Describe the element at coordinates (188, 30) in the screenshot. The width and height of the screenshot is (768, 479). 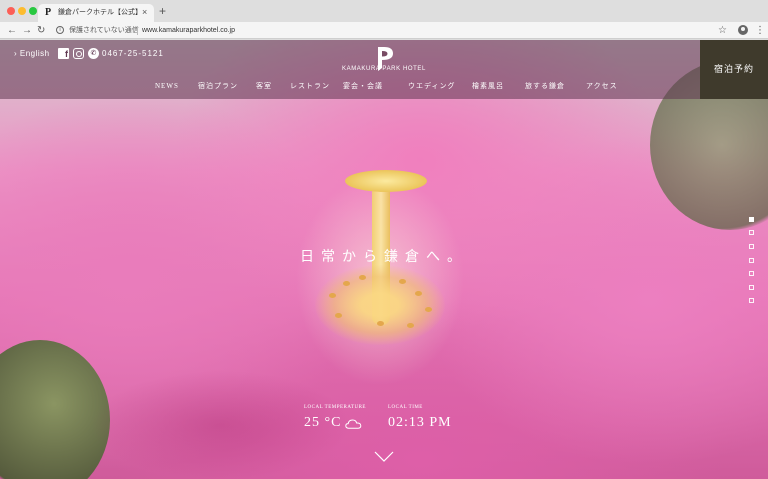
I see `url-text: www.kamakuraparkhotel.co.jp` at that location.